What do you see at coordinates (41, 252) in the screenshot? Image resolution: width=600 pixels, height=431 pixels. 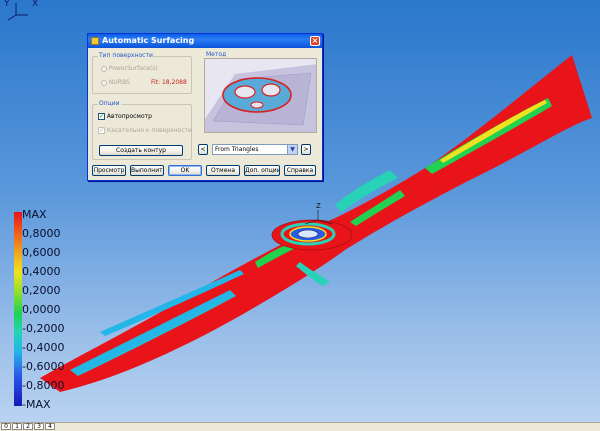 I see `legend-label: 0,6000` at bounding box center [41, 252].